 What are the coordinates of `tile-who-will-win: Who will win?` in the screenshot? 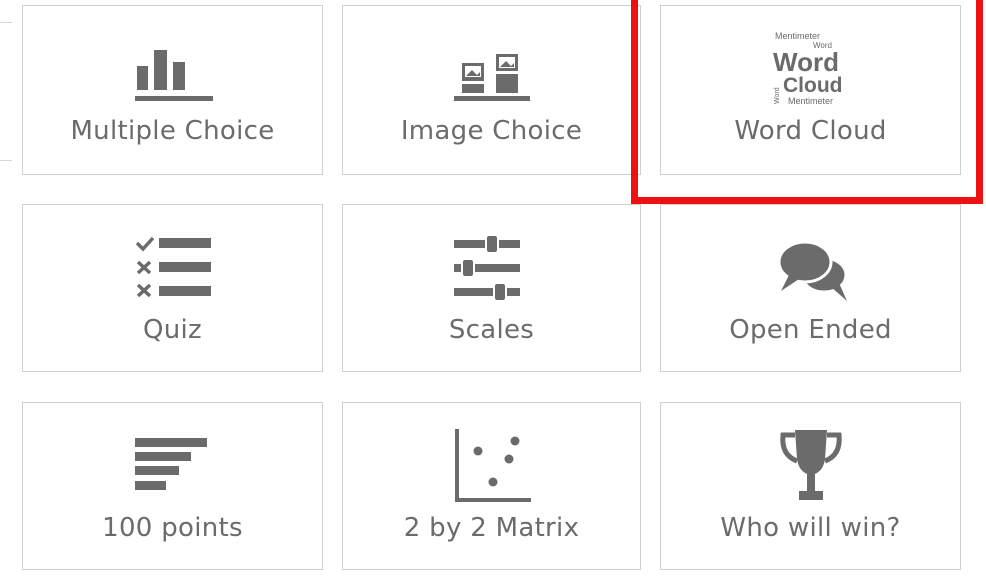 It's located at (810, 486).